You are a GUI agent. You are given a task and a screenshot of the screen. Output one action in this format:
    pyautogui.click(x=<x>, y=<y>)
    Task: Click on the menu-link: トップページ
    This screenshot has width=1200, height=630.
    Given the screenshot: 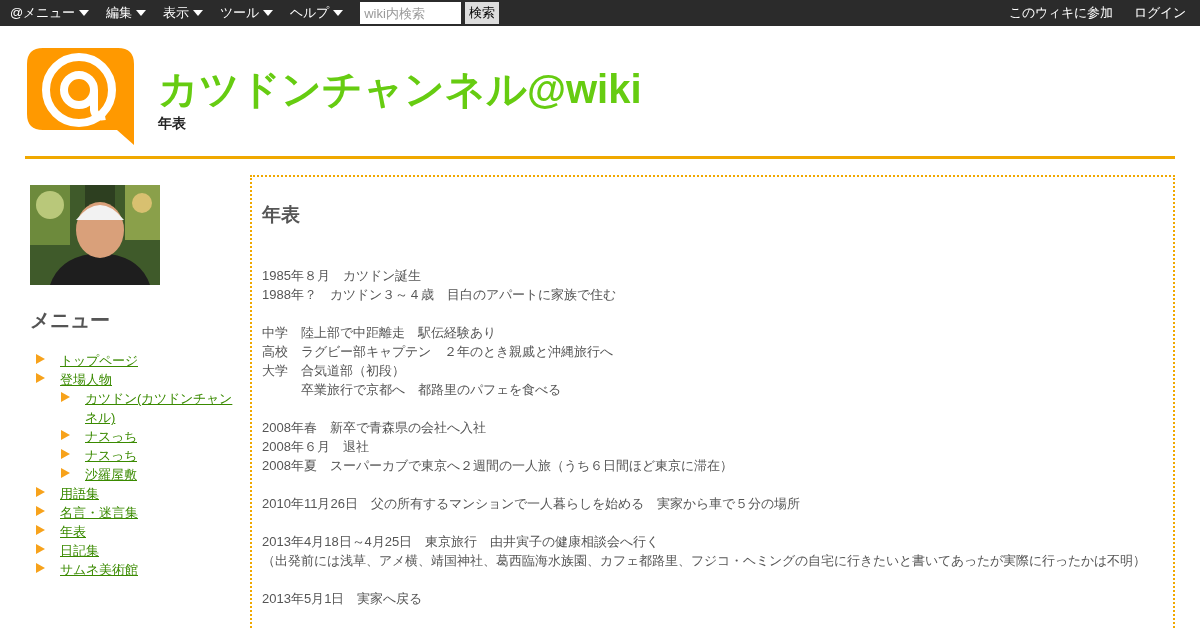 What is the action you would take?
    pyautogui.click(x=99, y=360)
    